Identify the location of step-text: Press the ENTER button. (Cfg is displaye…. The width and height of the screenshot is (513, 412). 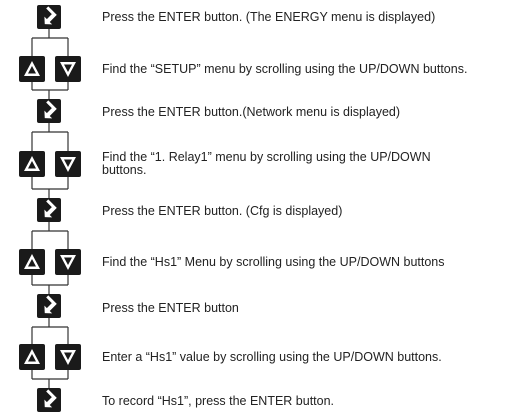
(222, 211).